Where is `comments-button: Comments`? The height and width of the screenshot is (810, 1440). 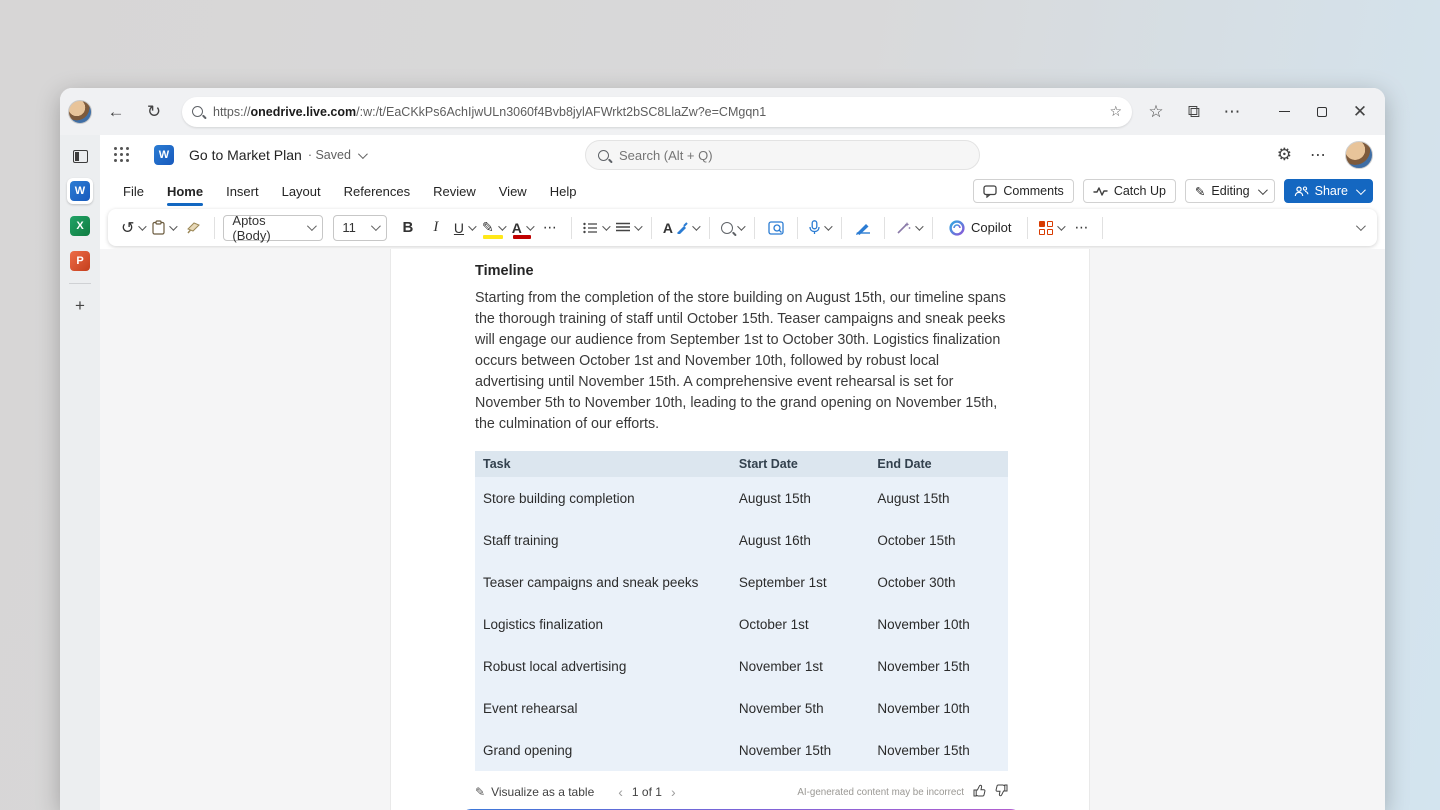
comments-button: Comments is located at coordinates (1023, 191).